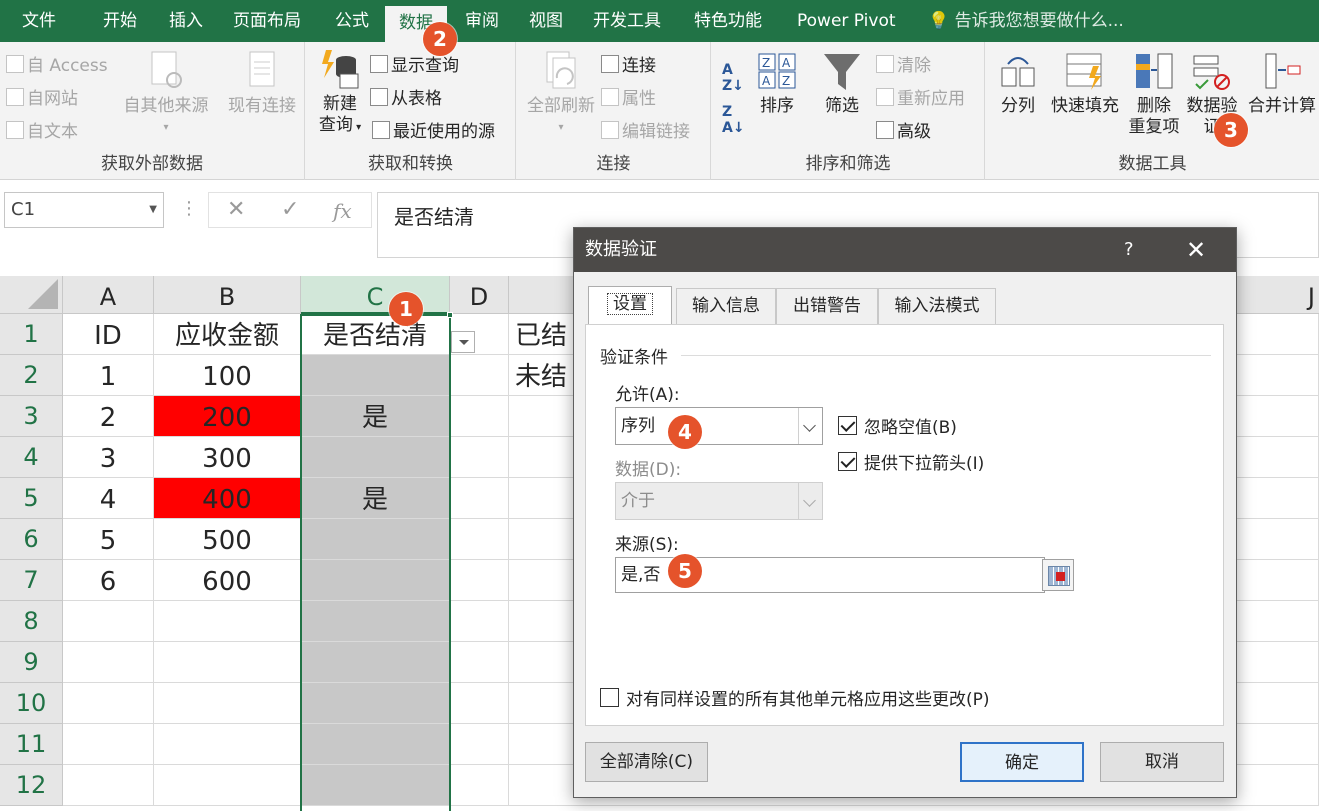 The height and width of the screenshot is (811, 1319). What do you see at coordinates (1022, 762) in the screenshot?
I see `ok-button: 确定` at bounding box center [1022, 762].